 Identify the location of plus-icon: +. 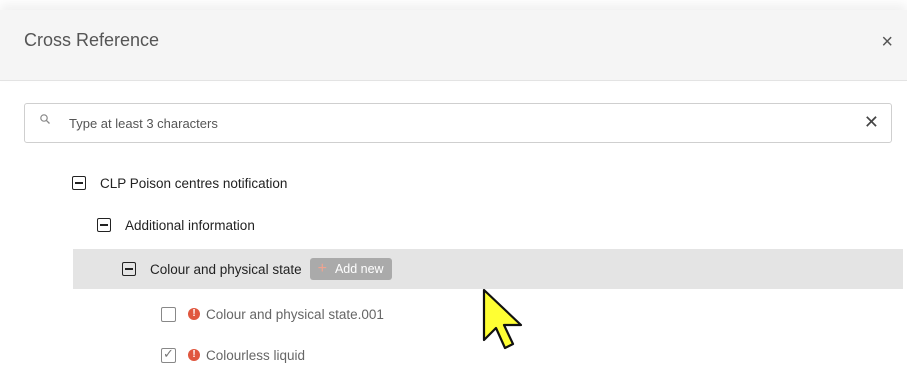
(322, 268).